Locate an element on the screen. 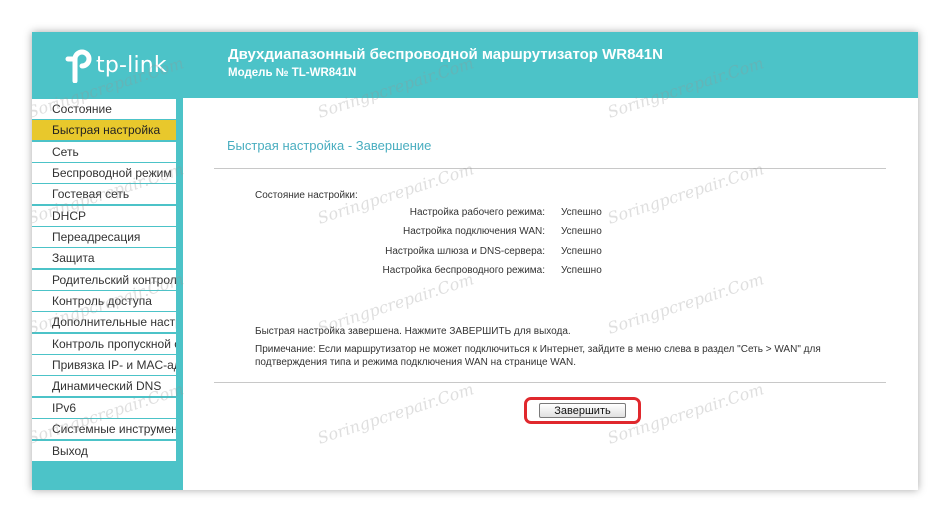 This screenshot has width=950, height=521. sidebar-item: Привязка IP- и MAC-адресов is located at coordinates (104, 365).